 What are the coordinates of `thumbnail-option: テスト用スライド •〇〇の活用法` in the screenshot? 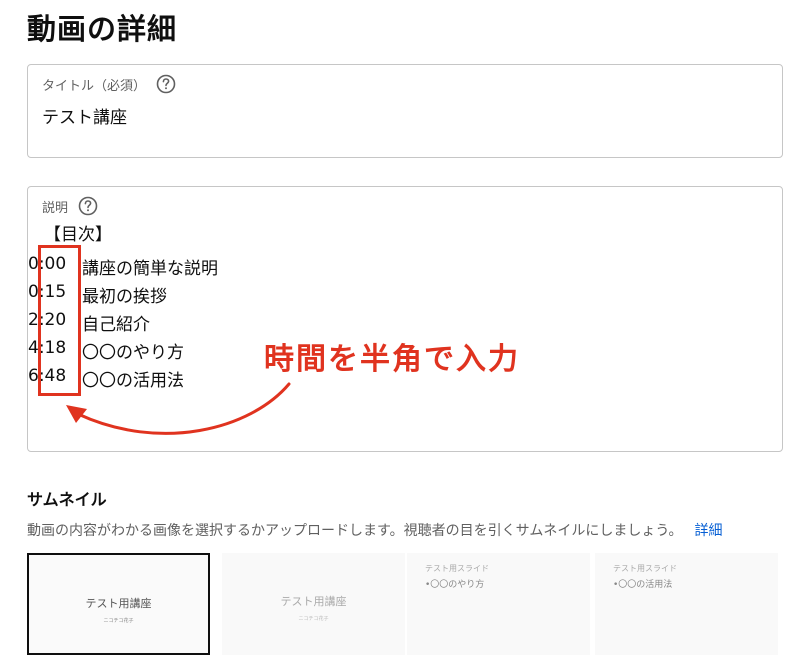 It's located at (686, 604).